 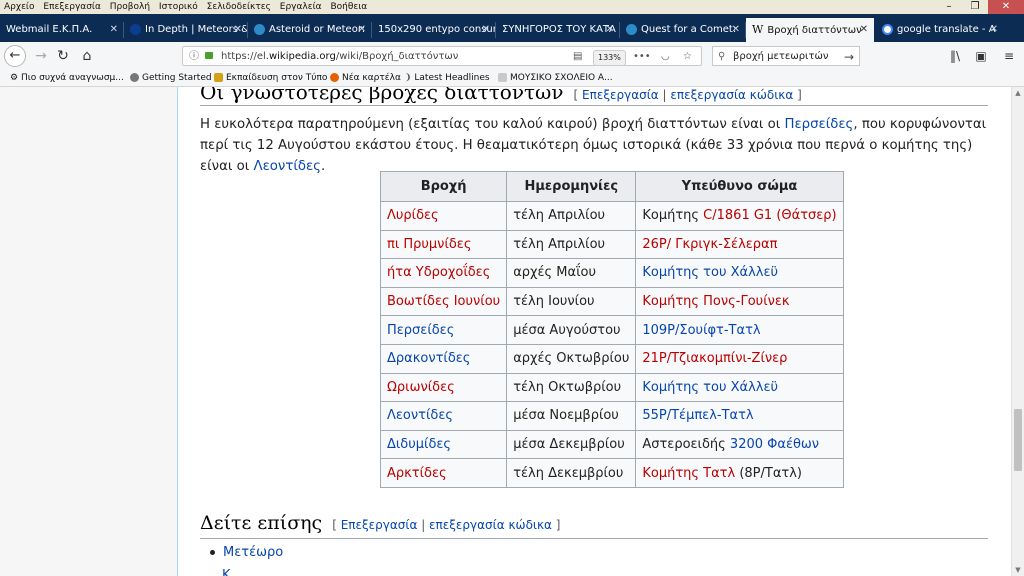 What do you see at coordinates (212, 552) in the screenshot?
I see `bullet-icon` at bounding box center [212, 552].